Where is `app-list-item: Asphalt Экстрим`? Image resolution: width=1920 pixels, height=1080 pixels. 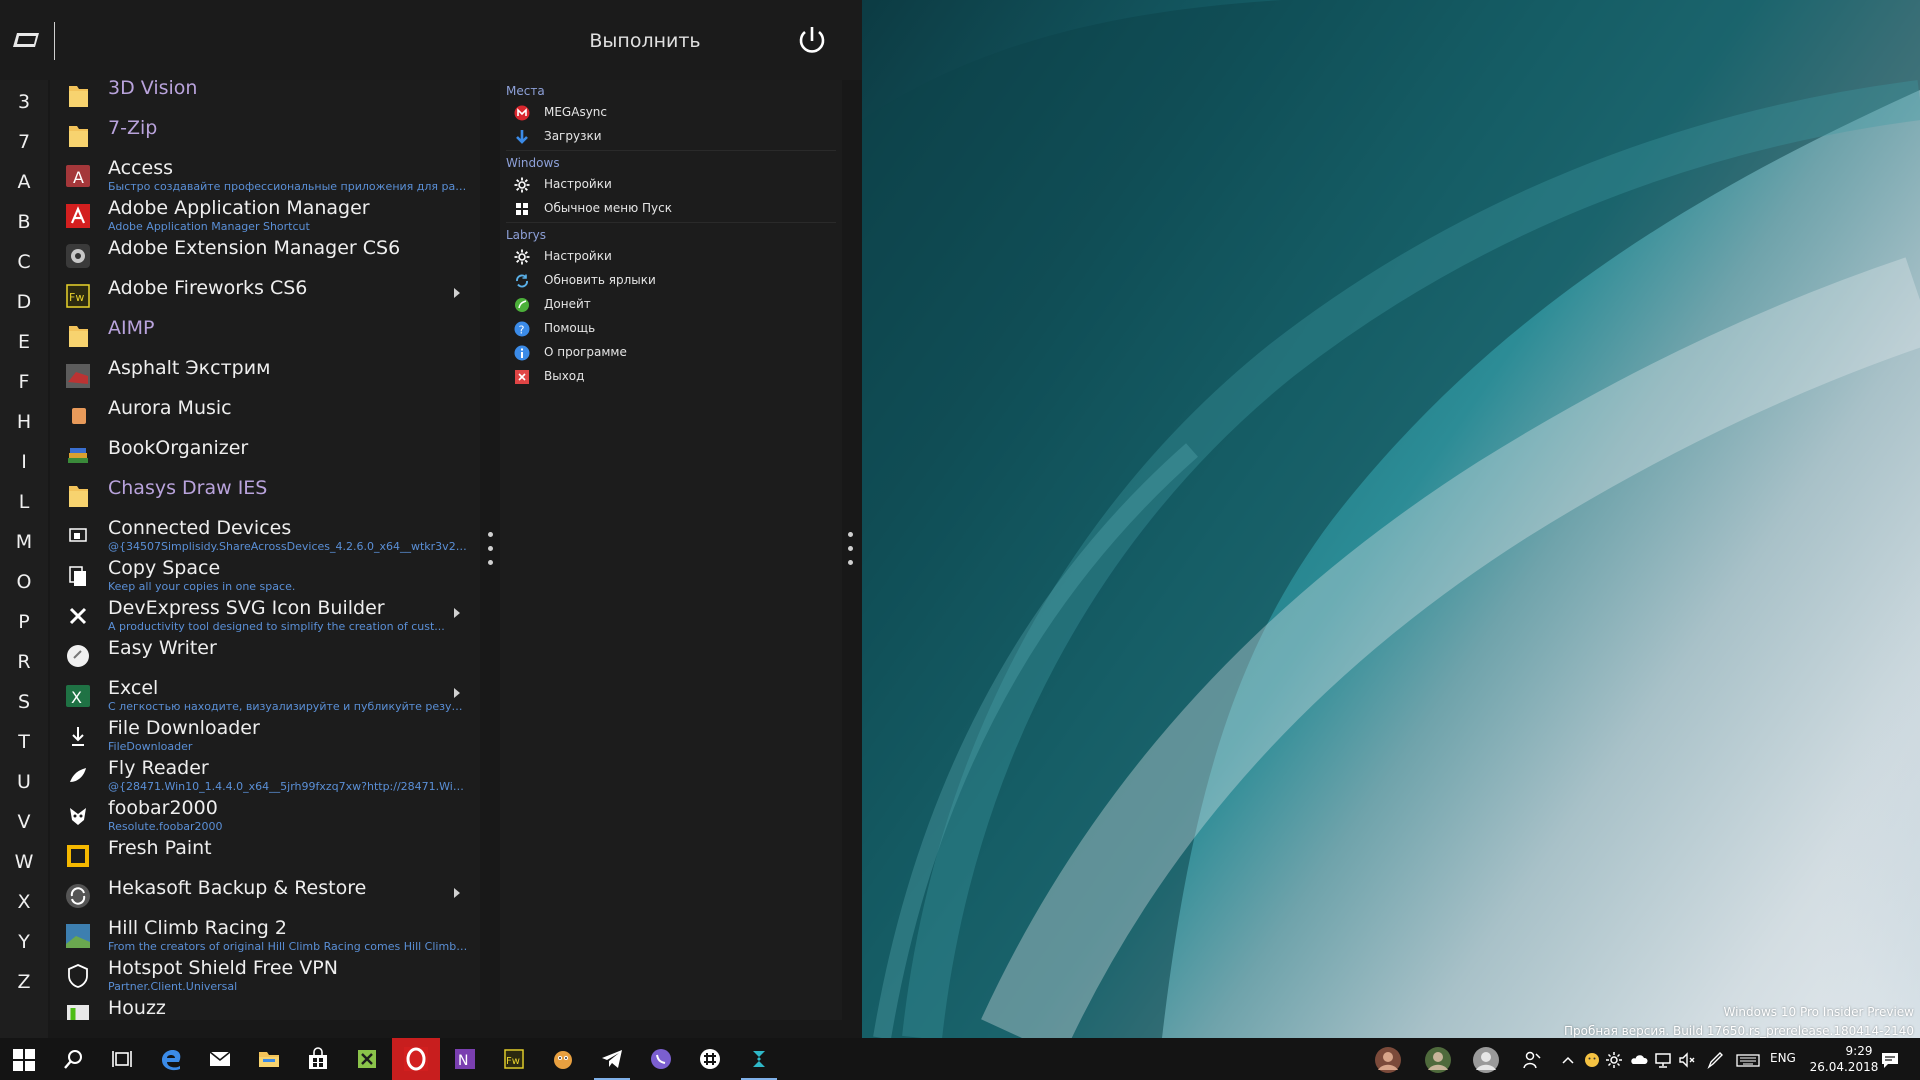
app-list-item: Asphalt Экстрим is located at coordinates (265, 374).